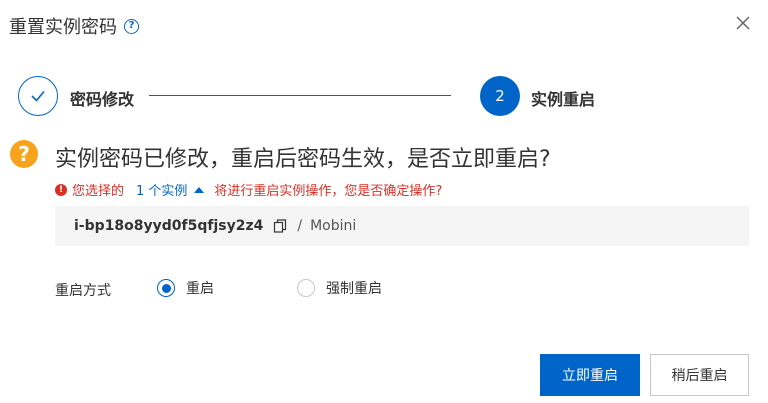 The image size is (768, 403). I want to click on step-connector-line, so click(300, 95).